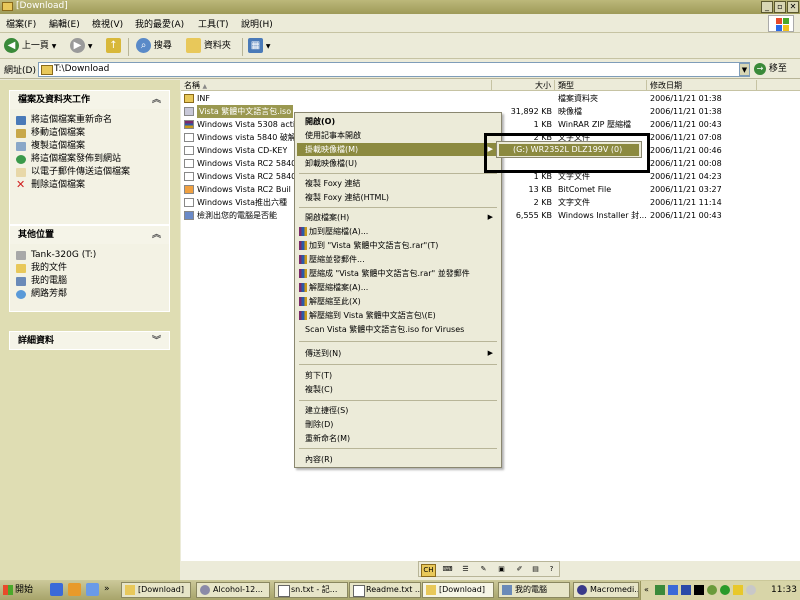 This screenshot has width=800, height=600. I want to click on menu-create-shortcut: 建立捷徑(S), so click(398, 410).